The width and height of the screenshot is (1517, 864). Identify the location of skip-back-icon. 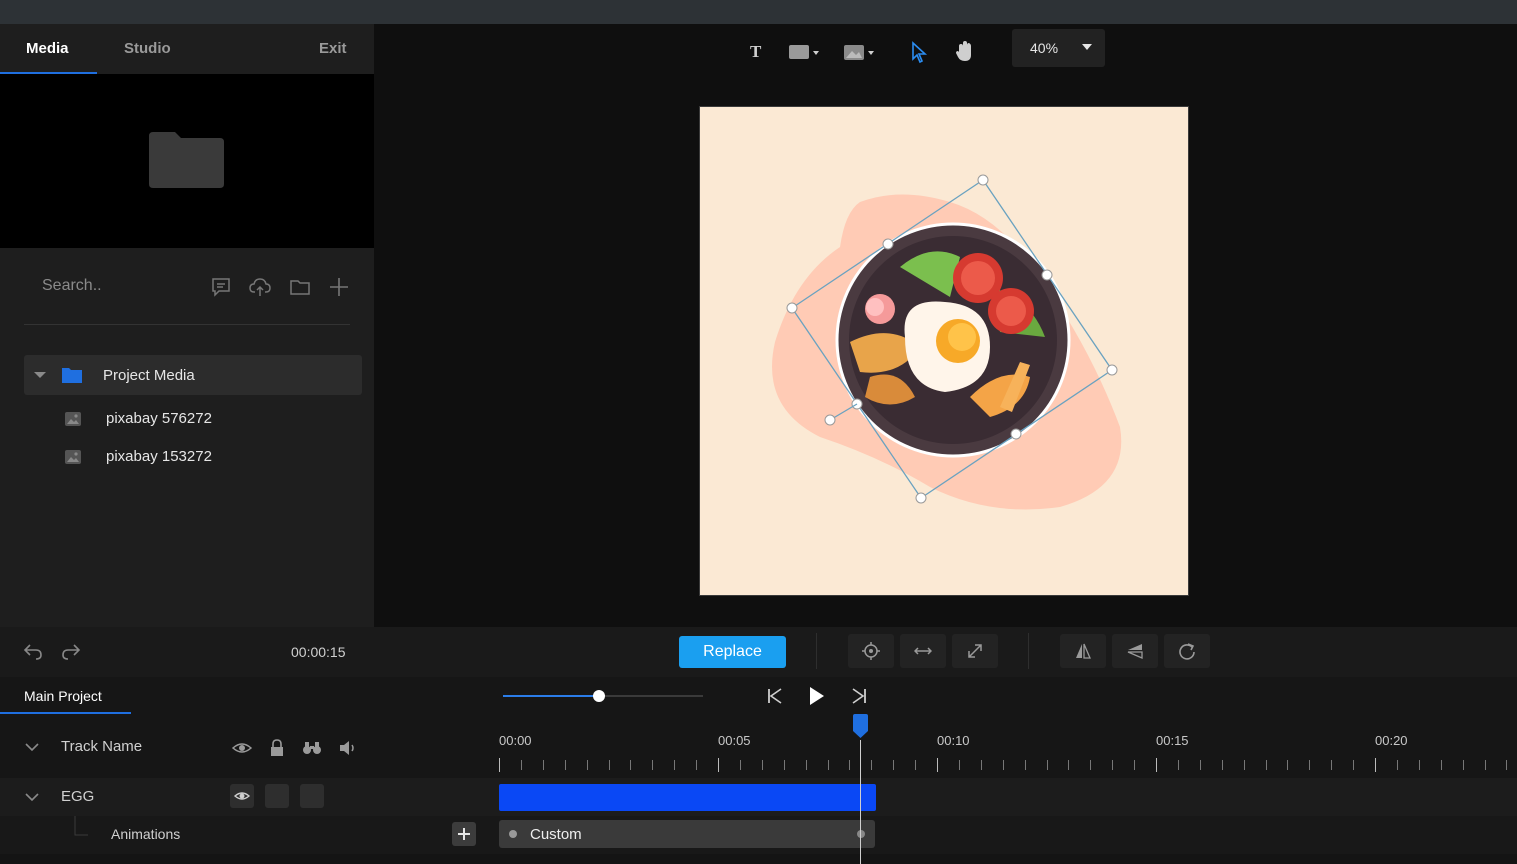
(775, 696).